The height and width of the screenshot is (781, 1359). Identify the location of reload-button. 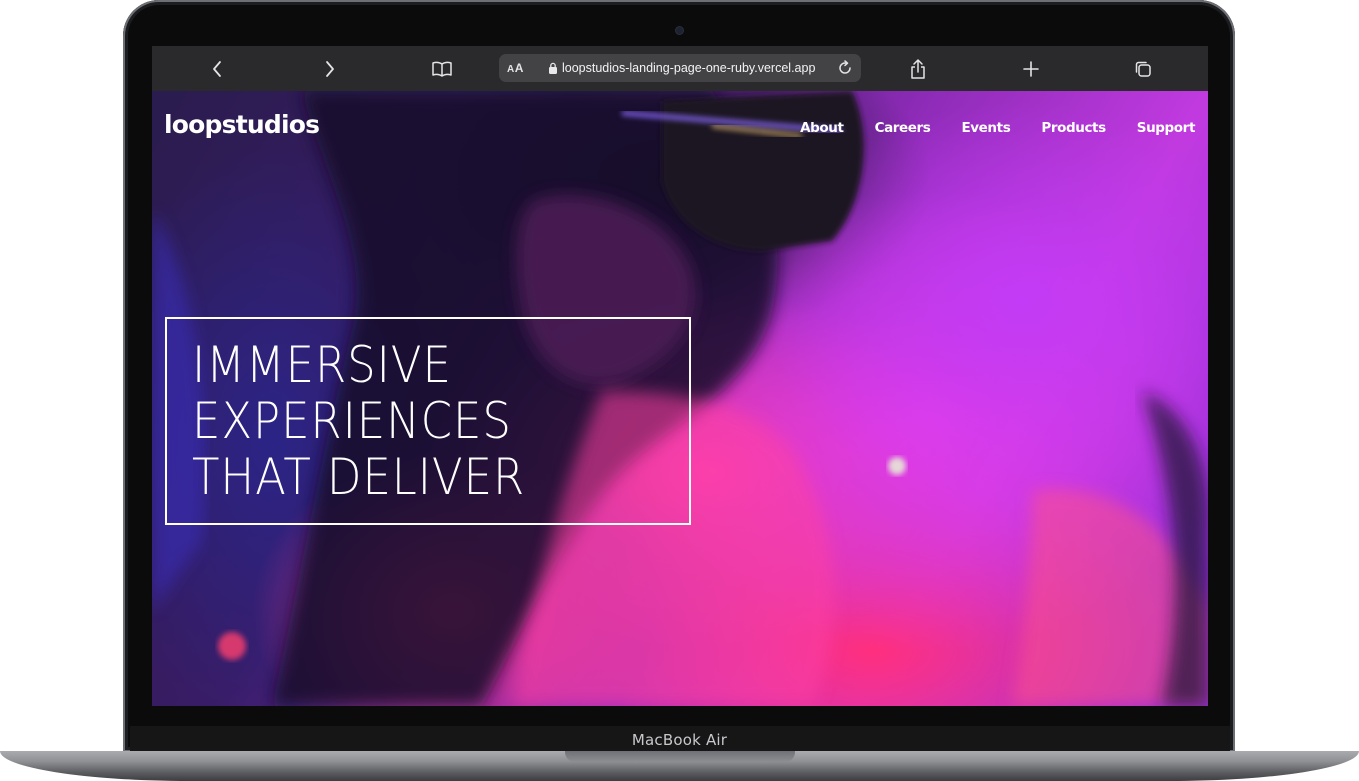
(845, 68).